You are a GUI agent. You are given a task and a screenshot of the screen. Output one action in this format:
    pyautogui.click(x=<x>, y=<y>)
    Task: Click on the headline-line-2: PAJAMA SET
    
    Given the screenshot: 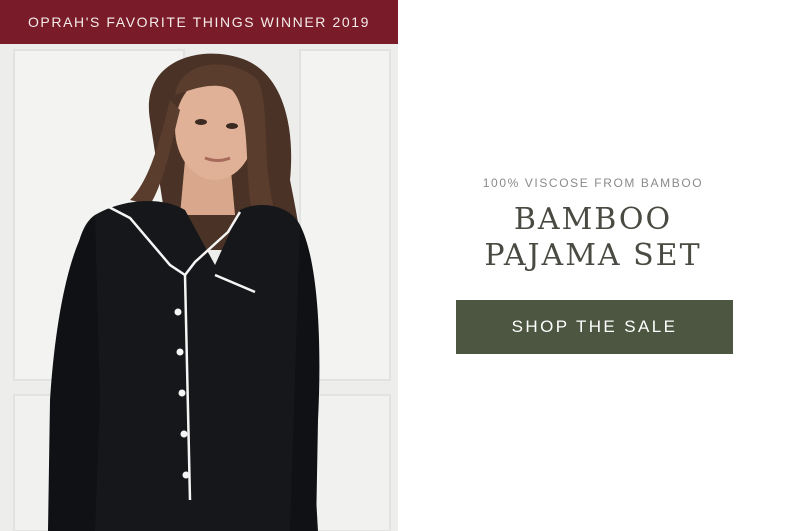 What is the action you would take?
    pyautogui.click(x=593, y=255)
    